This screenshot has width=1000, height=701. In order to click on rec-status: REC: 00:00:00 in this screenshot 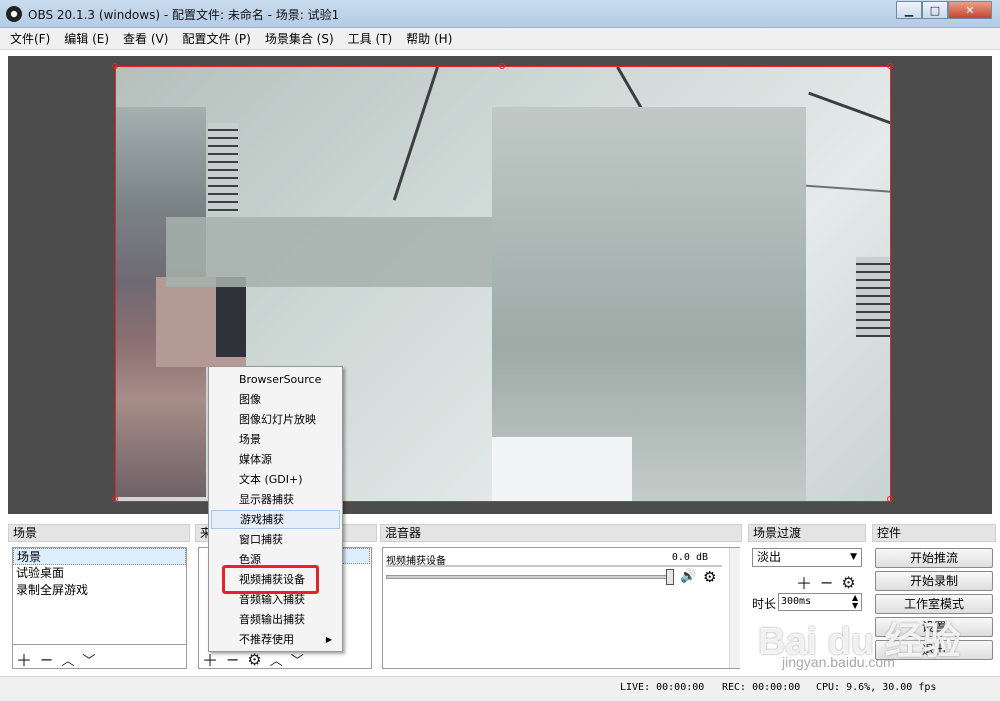, I will do `click(761, 687)`.